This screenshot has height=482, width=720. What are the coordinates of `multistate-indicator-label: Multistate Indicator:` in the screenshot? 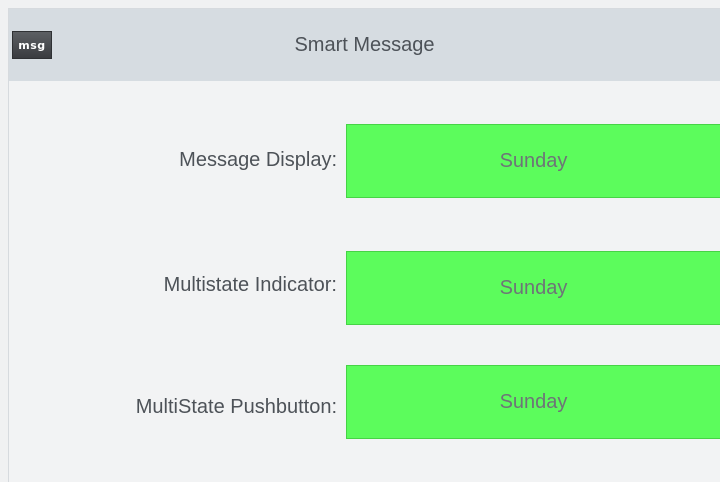 It's located at (250, 285).